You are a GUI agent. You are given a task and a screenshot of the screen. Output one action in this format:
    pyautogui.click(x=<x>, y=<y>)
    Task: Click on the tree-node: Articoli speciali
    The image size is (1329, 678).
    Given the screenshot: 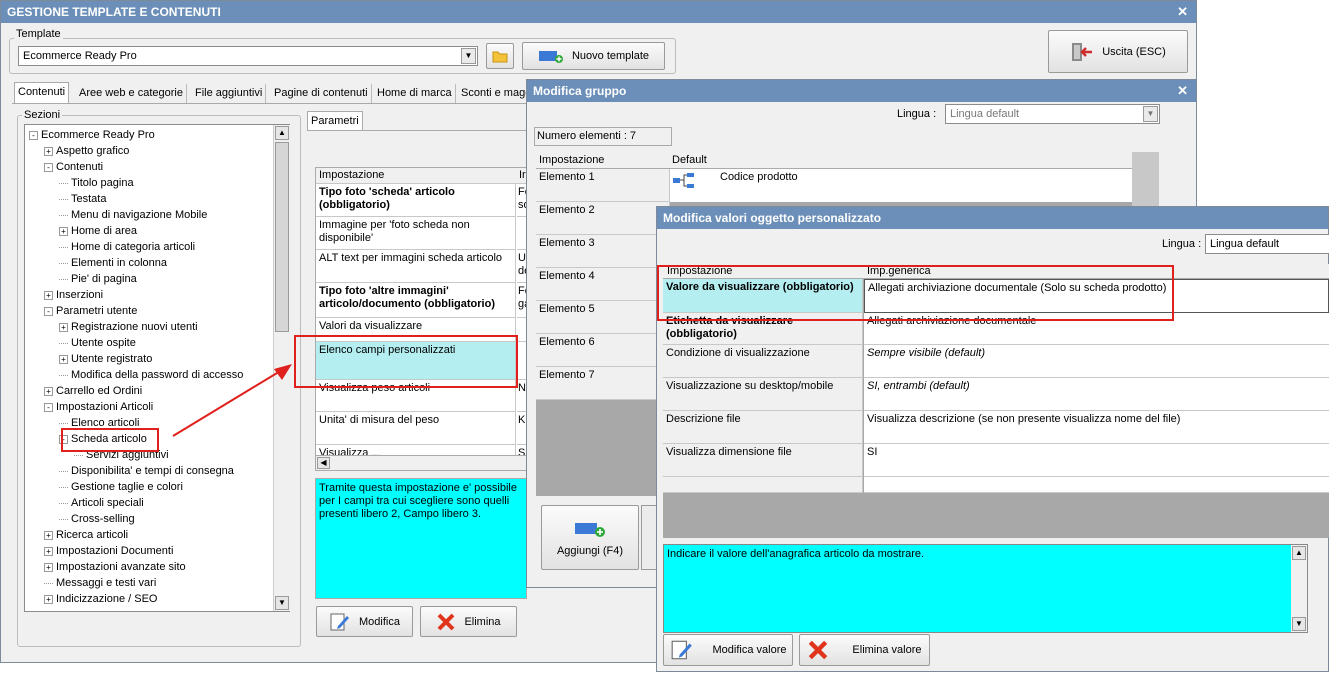 What is the action you would take?
    pyautogui.click(x=101, y=503)
    